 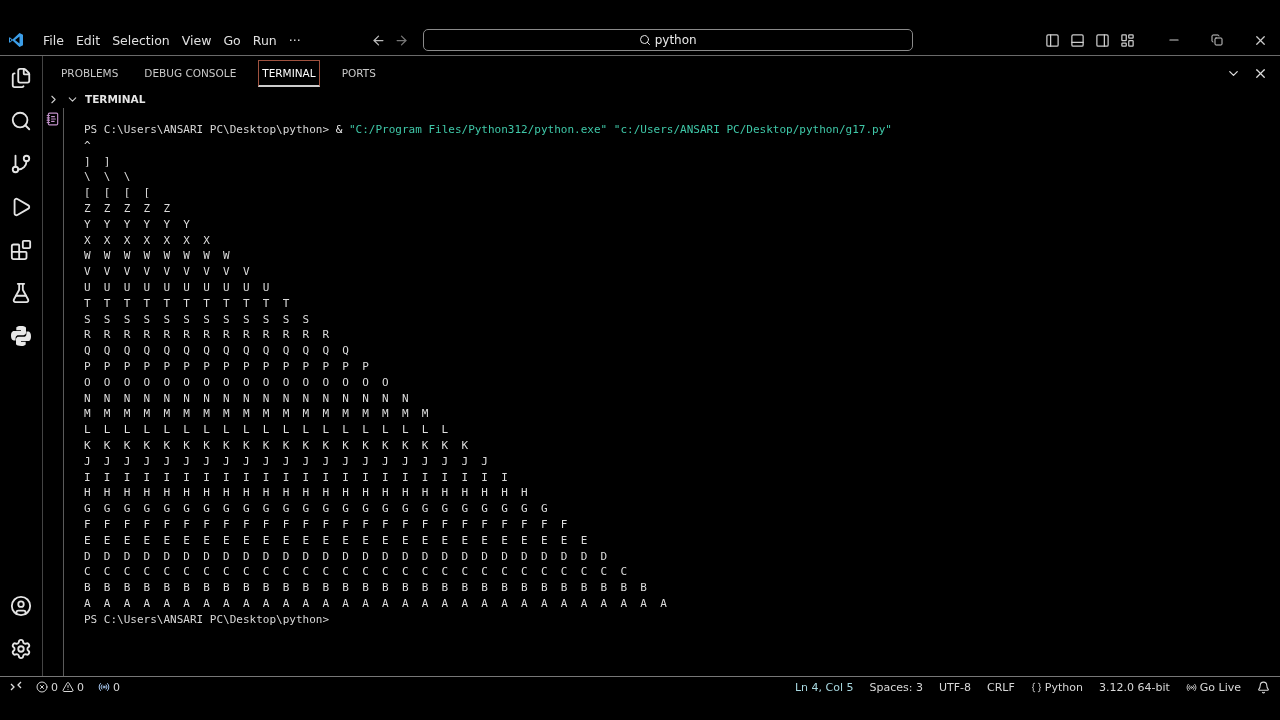 What do you see at coordinates (21, 164) in the screenshot?
I see `source-control-icon` at bounding box center [21, 164].